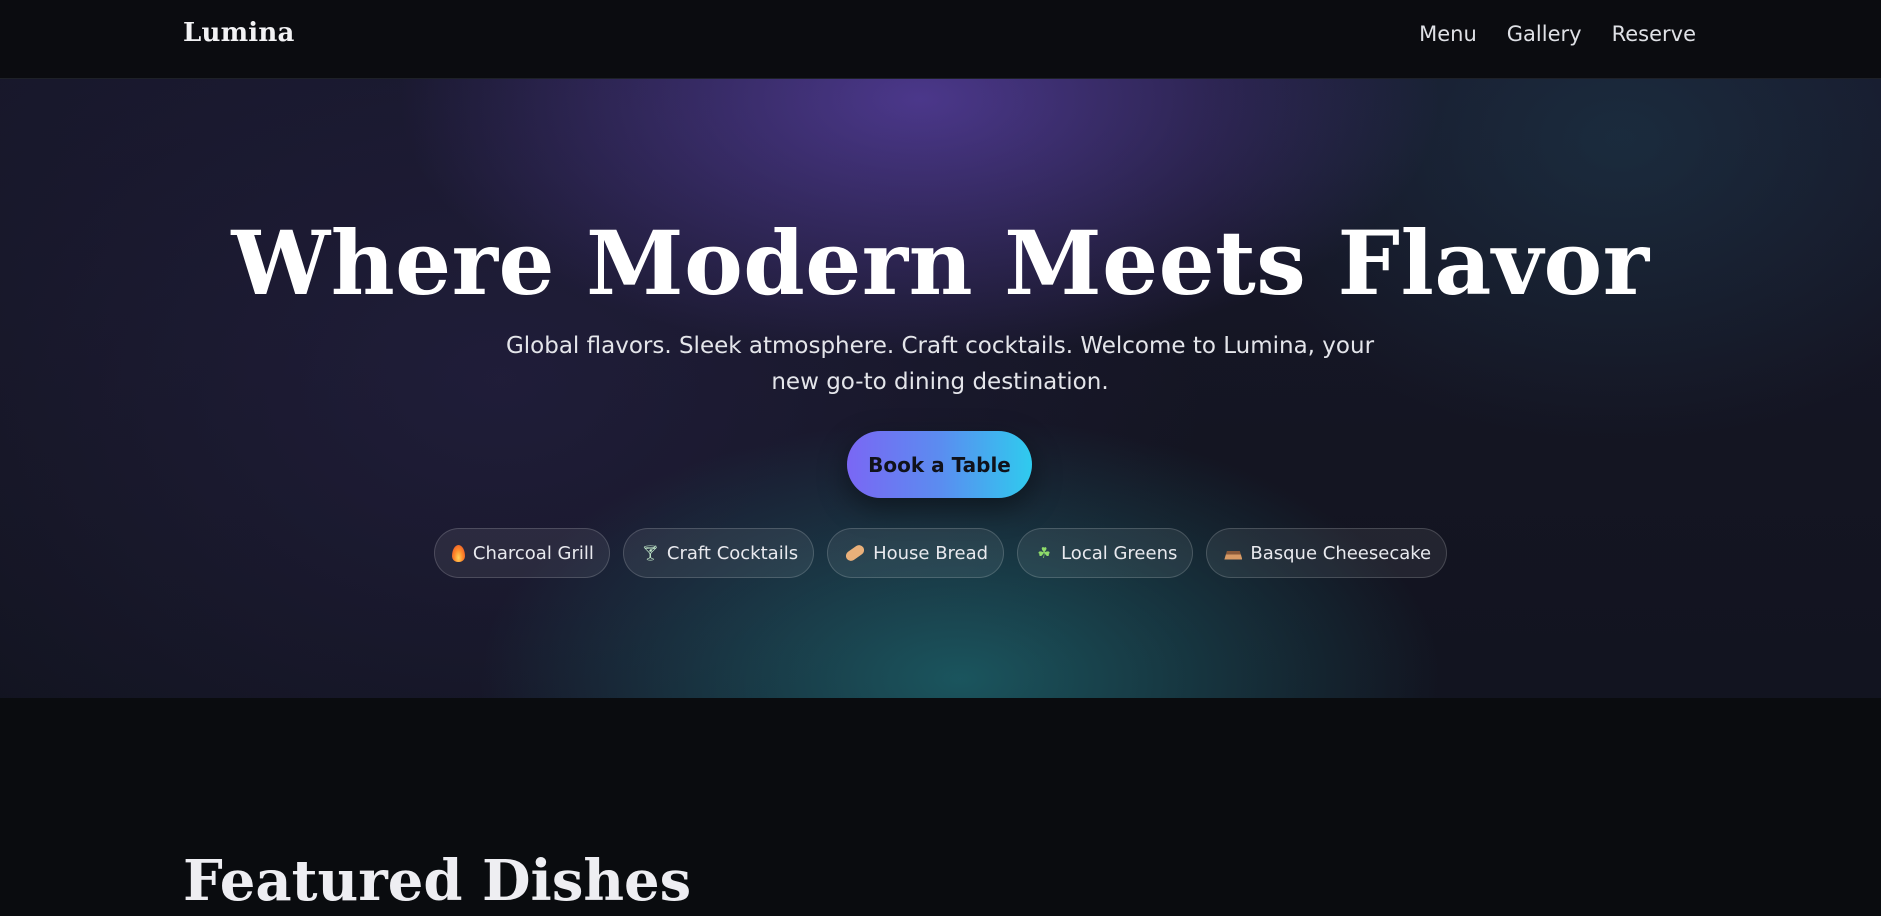 This screenshot has width=1881, height=916. Describe the element at coordinates (1341, 553) in the screenshot. I see `chip-label: Basque Cheesecake` at that location.